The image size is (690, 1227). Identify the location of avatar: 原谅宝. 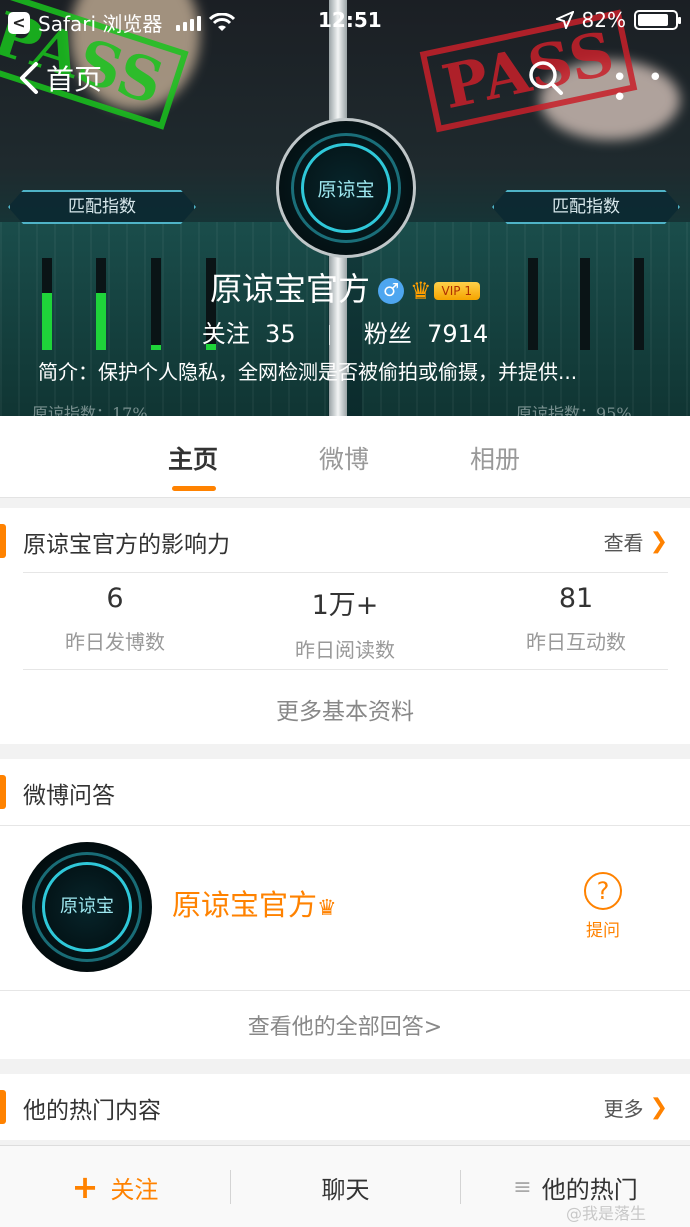
(346, 188).